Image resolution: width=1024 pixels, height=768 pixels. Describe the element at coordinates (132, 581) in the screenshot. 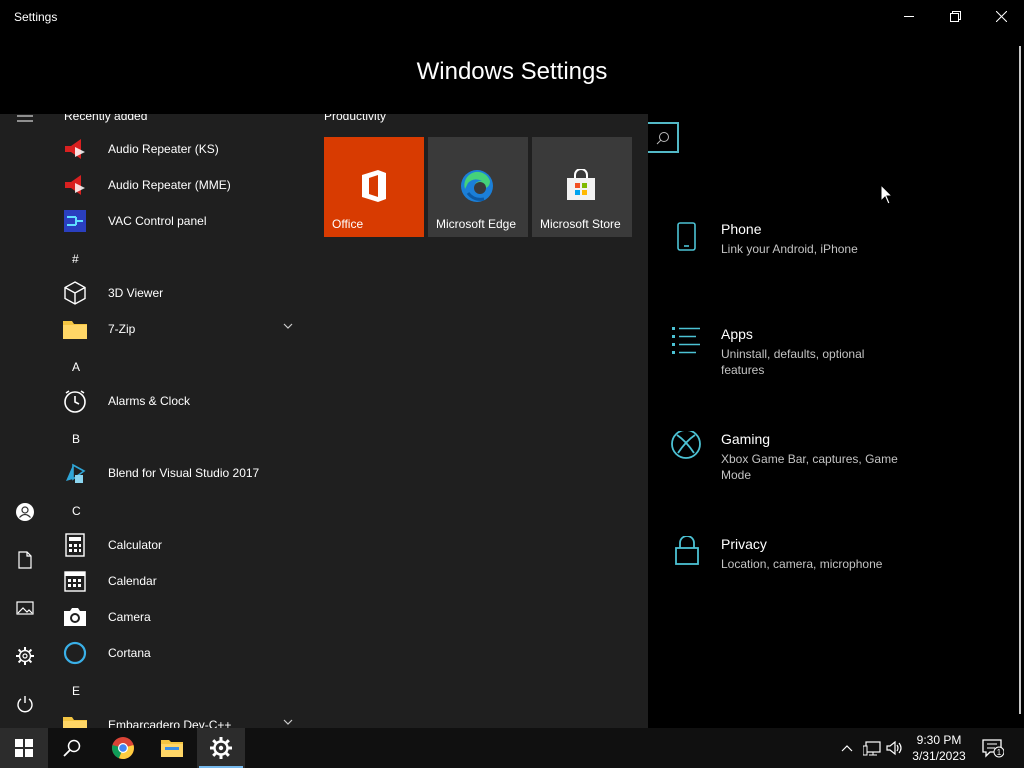

I see `app-label: Calendar` at that location.